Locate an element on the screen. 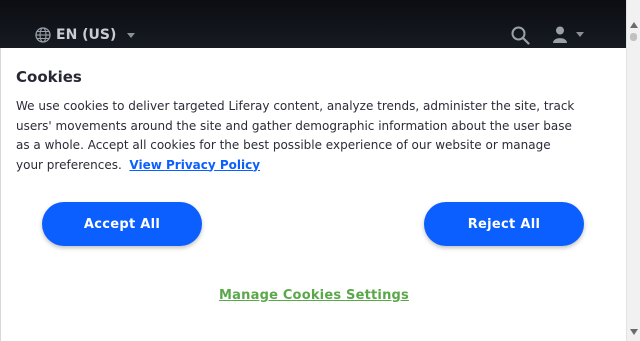 This screenshot has height=341, width=640. user-menu-button is located at coordinates (568, 34).